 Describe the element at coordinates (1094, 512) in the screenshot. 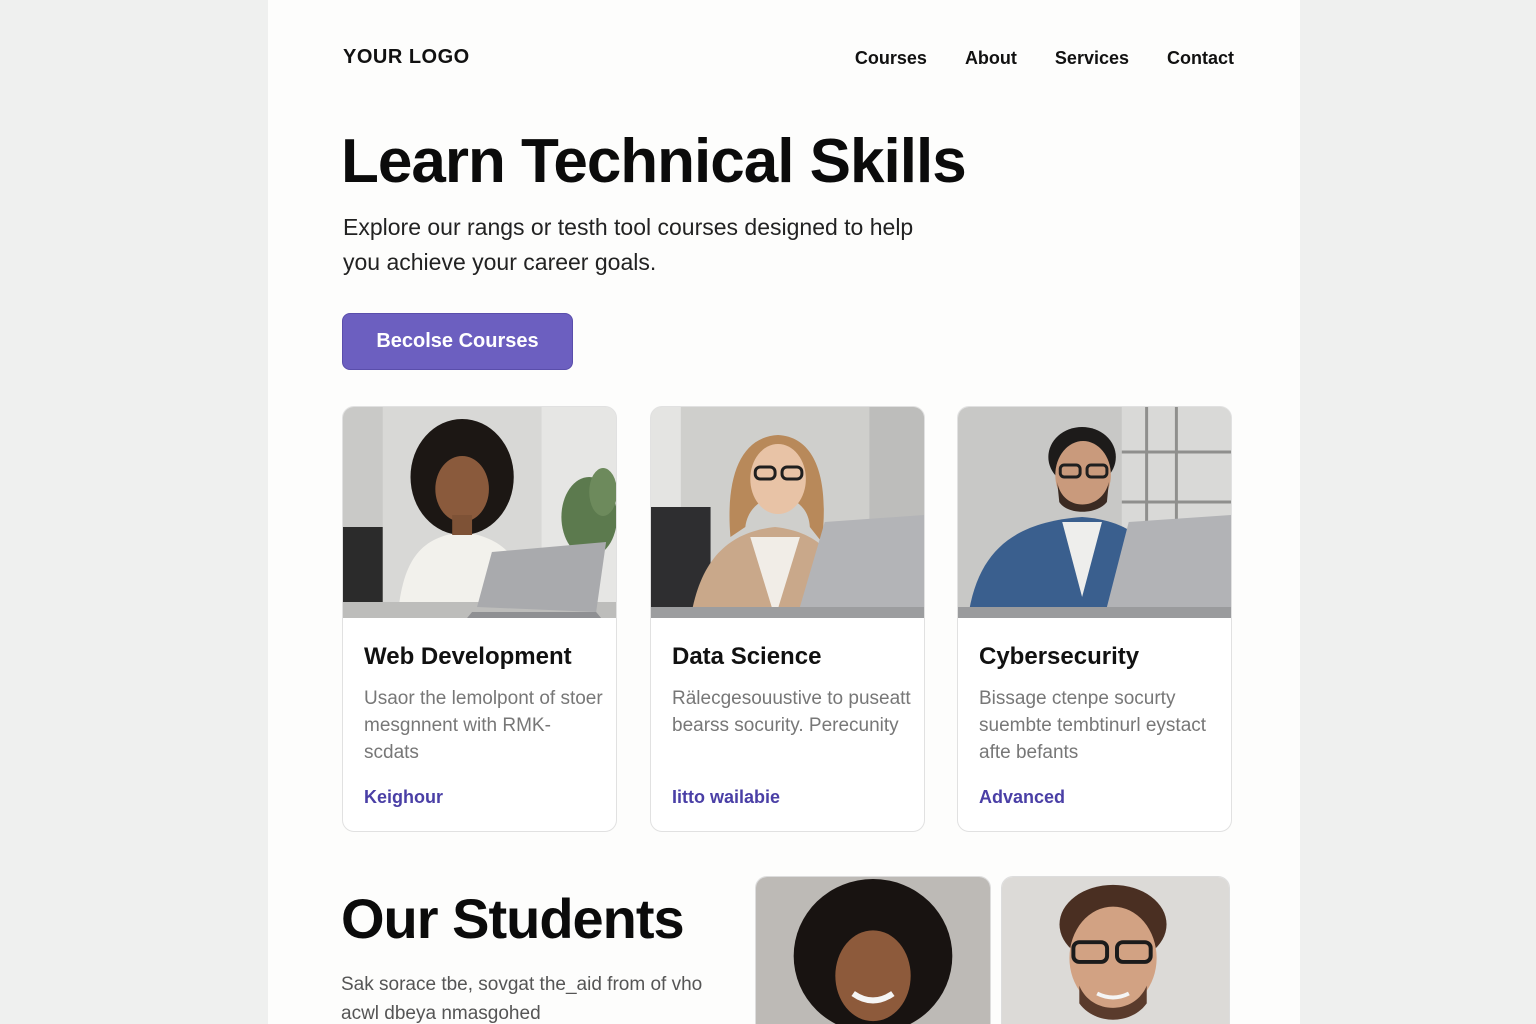

I see `course-photo-man-laptop` at that location.